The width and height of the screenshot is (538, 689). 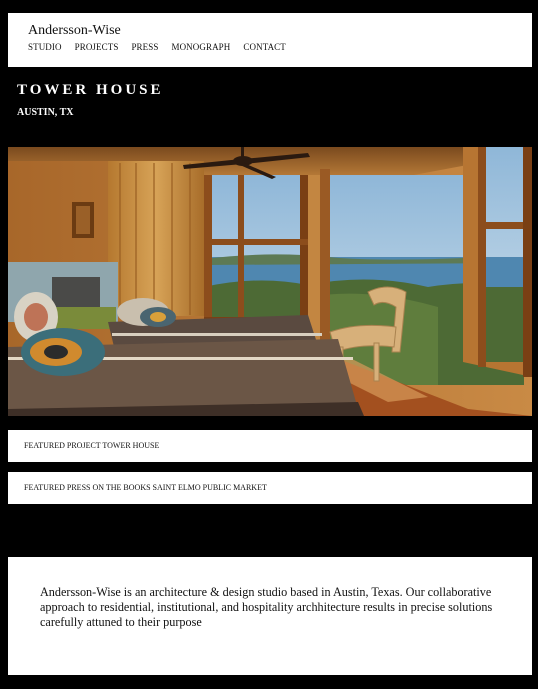 What do you see at coordinates (90, 90) in the screenshot?
I see `project-title: TOWER HOUSE` at bounding box center [90, 90].